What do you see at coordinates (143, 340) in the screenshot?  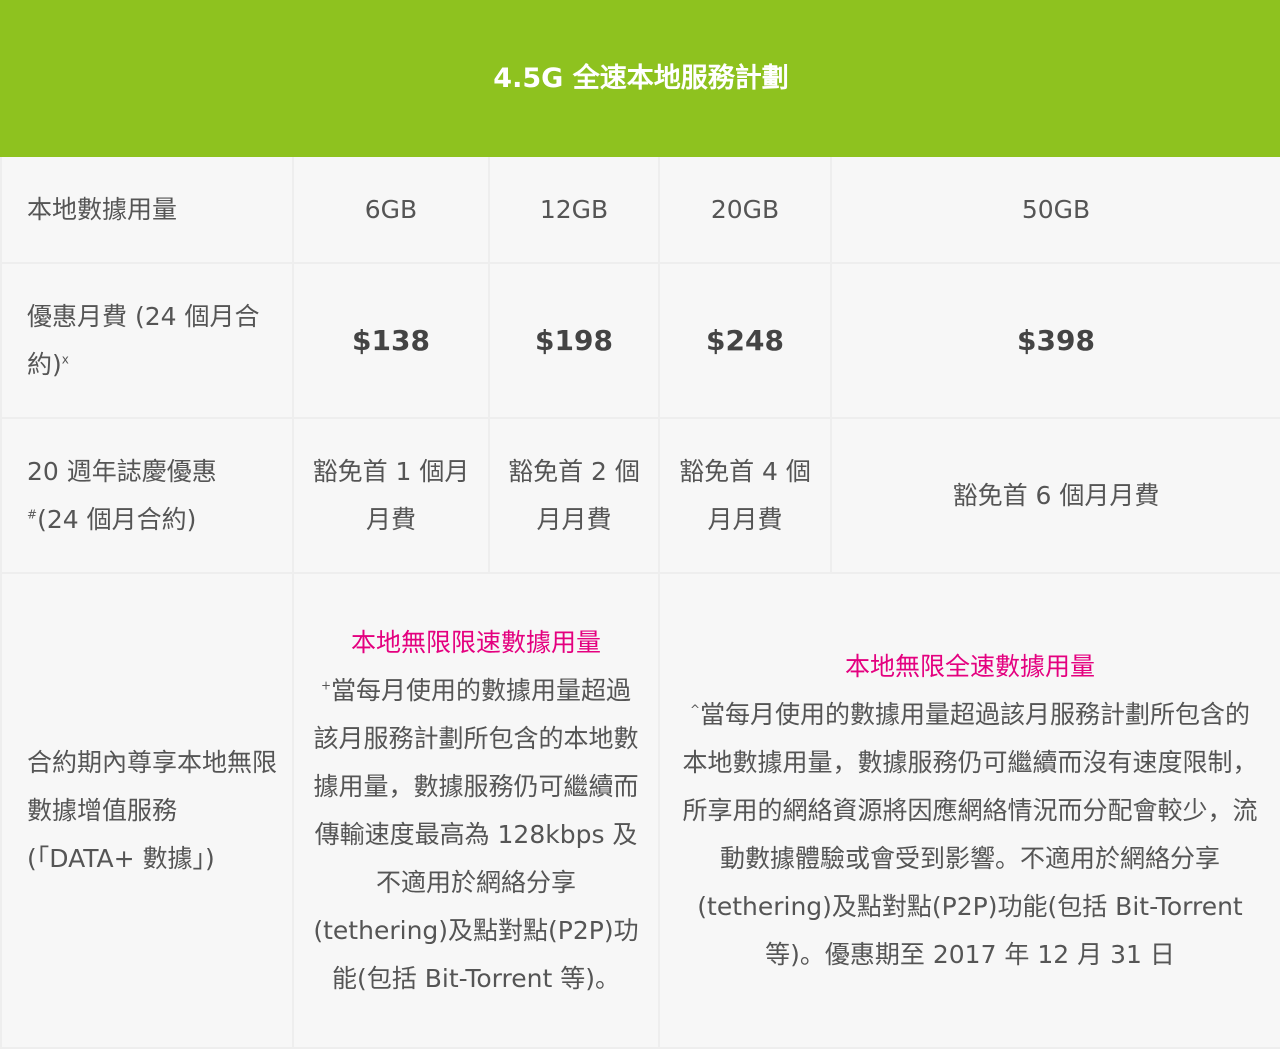 I see `monthly-fee-label-text: 優惠月費 (24 個月合約)` at bounding box center [143, 340].